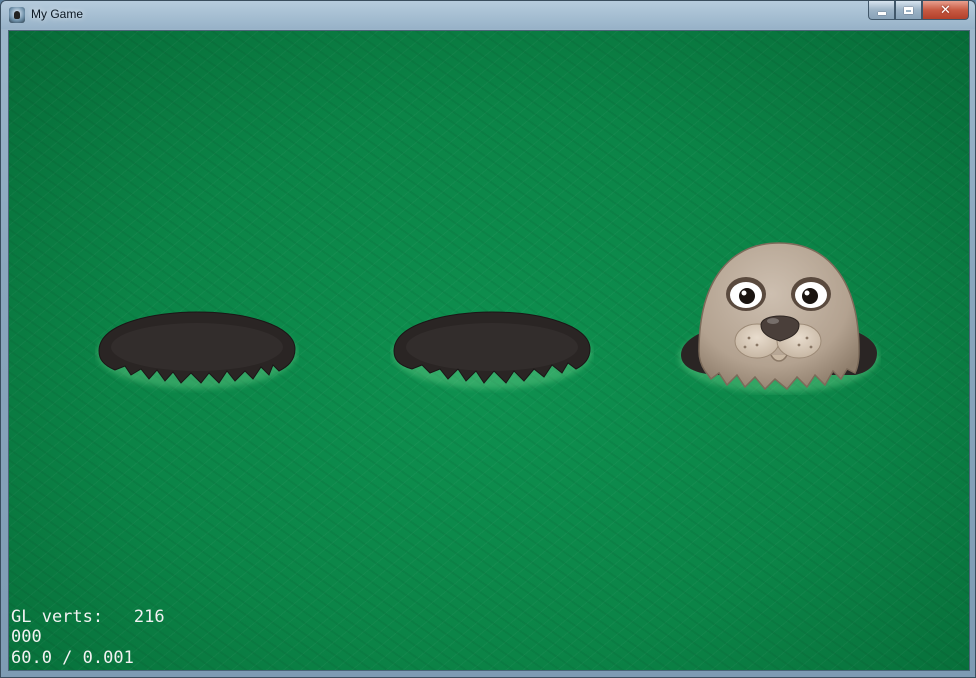 The image size is (976, 678). What do you see at coordinates (72, 657) in the screenshot?
I see `fps-readout: 60.0 / 0.001` at bounding box center [72, 657].